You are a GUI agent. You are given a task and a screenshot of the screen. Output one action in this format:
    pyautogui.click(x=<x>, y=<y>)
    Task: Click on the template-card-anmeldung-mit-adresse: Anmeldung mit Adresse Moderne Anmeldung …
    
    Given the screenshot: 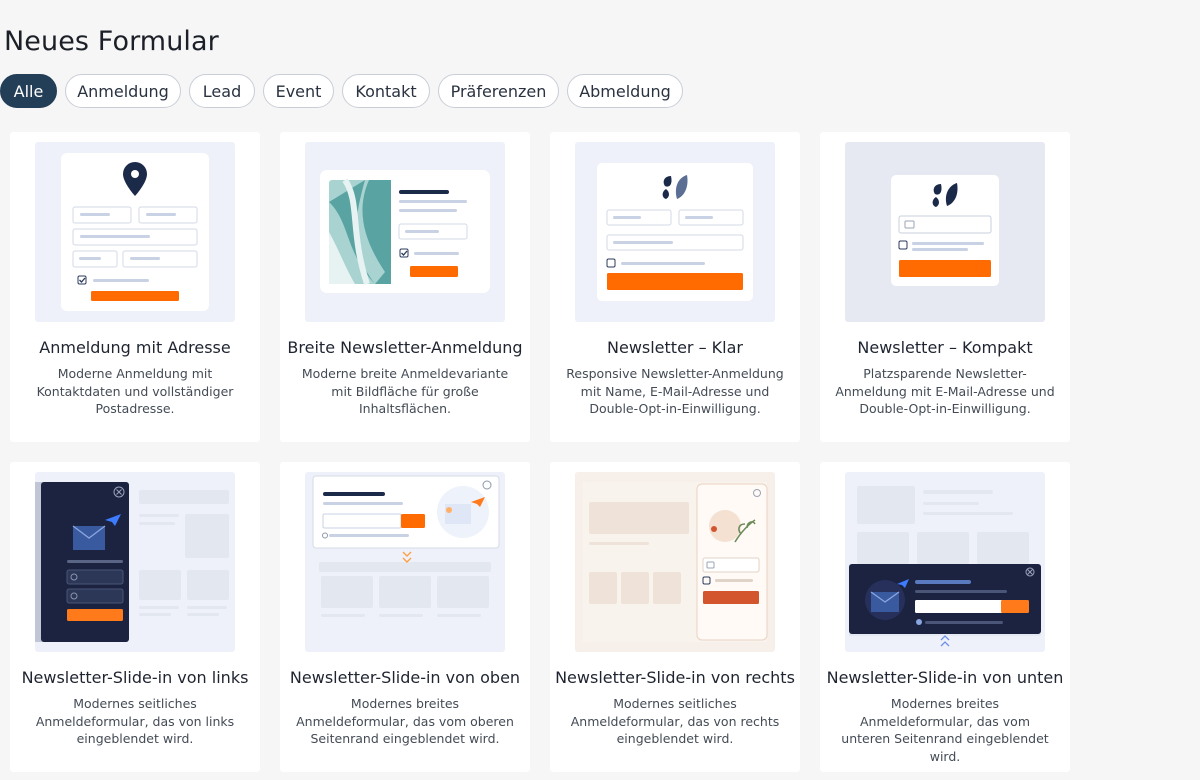 What is the action you would take?
    pyautogui.click(x=135, y=287)
    